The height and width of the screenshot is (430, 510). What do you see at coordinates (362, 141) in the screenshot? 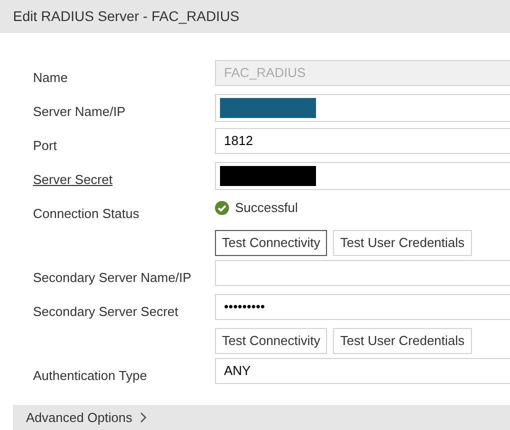
I see `text-field: 1812` at bounding box center [362, 141].